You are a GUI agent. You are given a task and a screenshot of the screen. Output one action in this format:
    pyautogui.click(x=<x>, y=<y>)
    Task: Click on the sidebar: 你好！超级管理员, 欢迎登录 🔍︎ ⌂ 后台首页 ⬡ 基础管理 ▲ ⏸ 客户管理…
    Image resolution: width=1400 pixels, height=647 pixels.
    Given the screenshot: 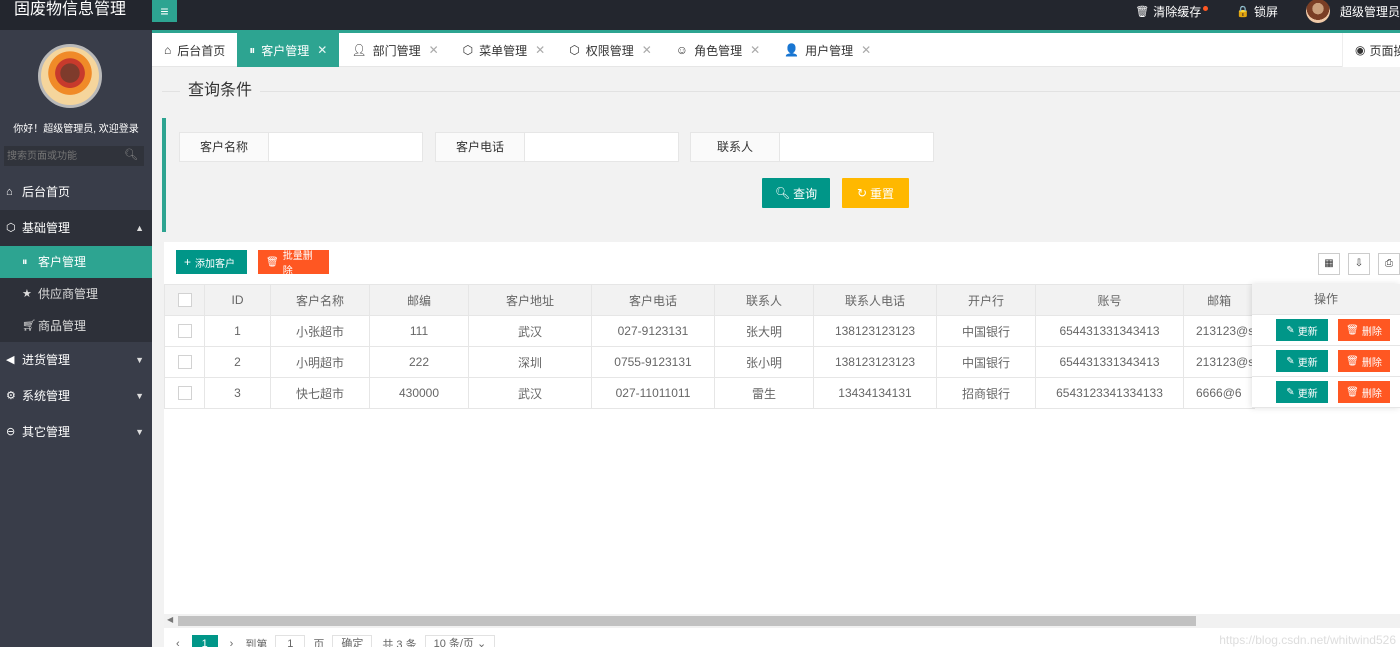 What is the action you would take?
    pyautogui.click(x=76, y=338)
    